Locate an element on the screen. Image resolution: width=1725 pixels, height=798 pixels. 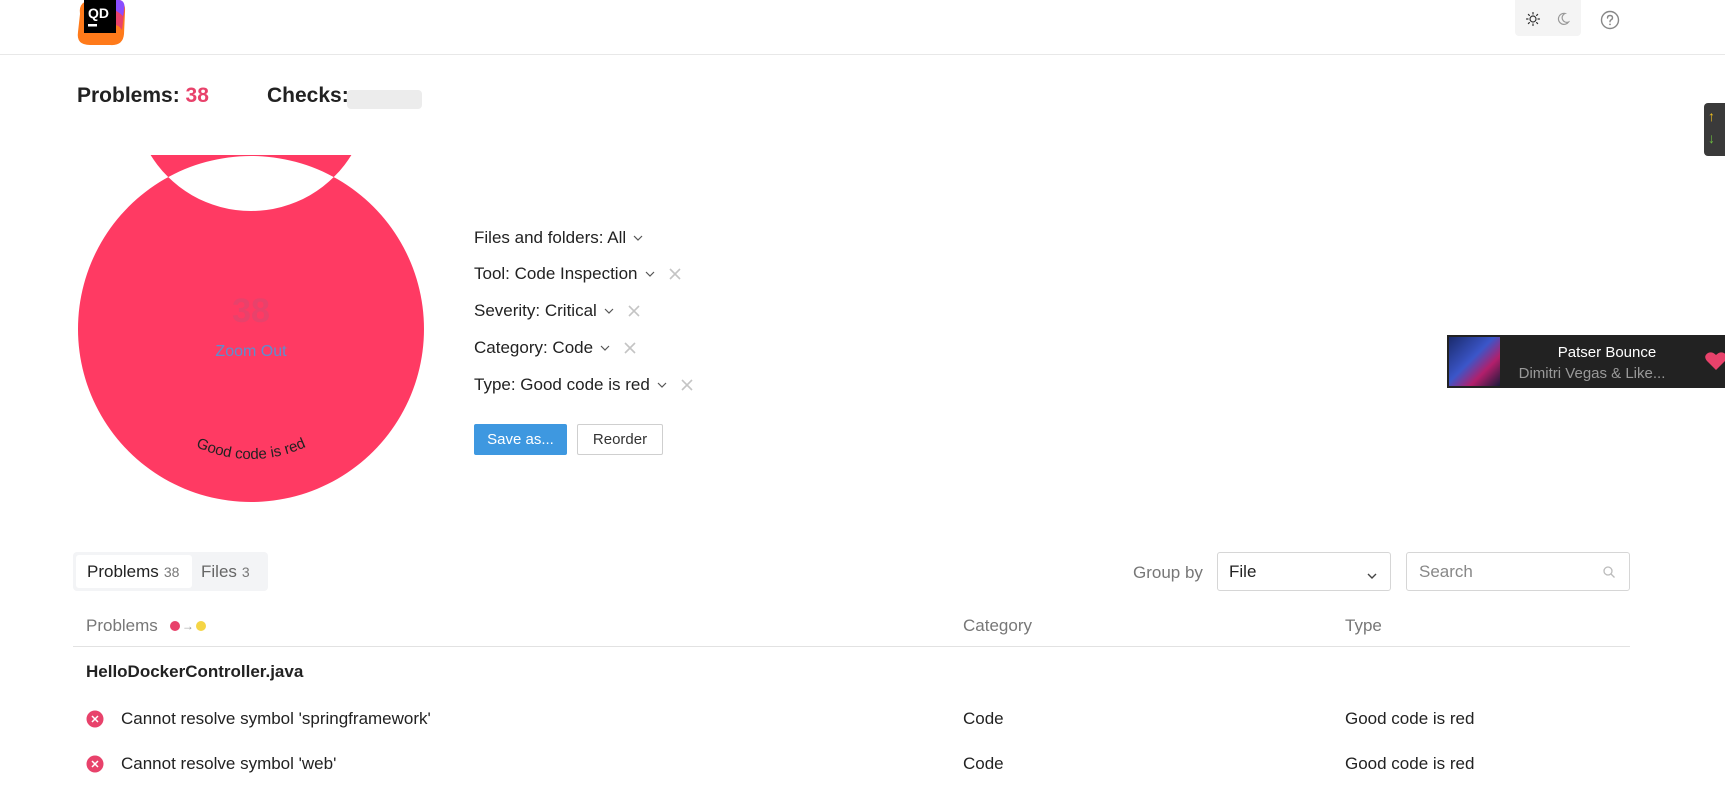
severity-low-dot is located at coordinates (200, 626).